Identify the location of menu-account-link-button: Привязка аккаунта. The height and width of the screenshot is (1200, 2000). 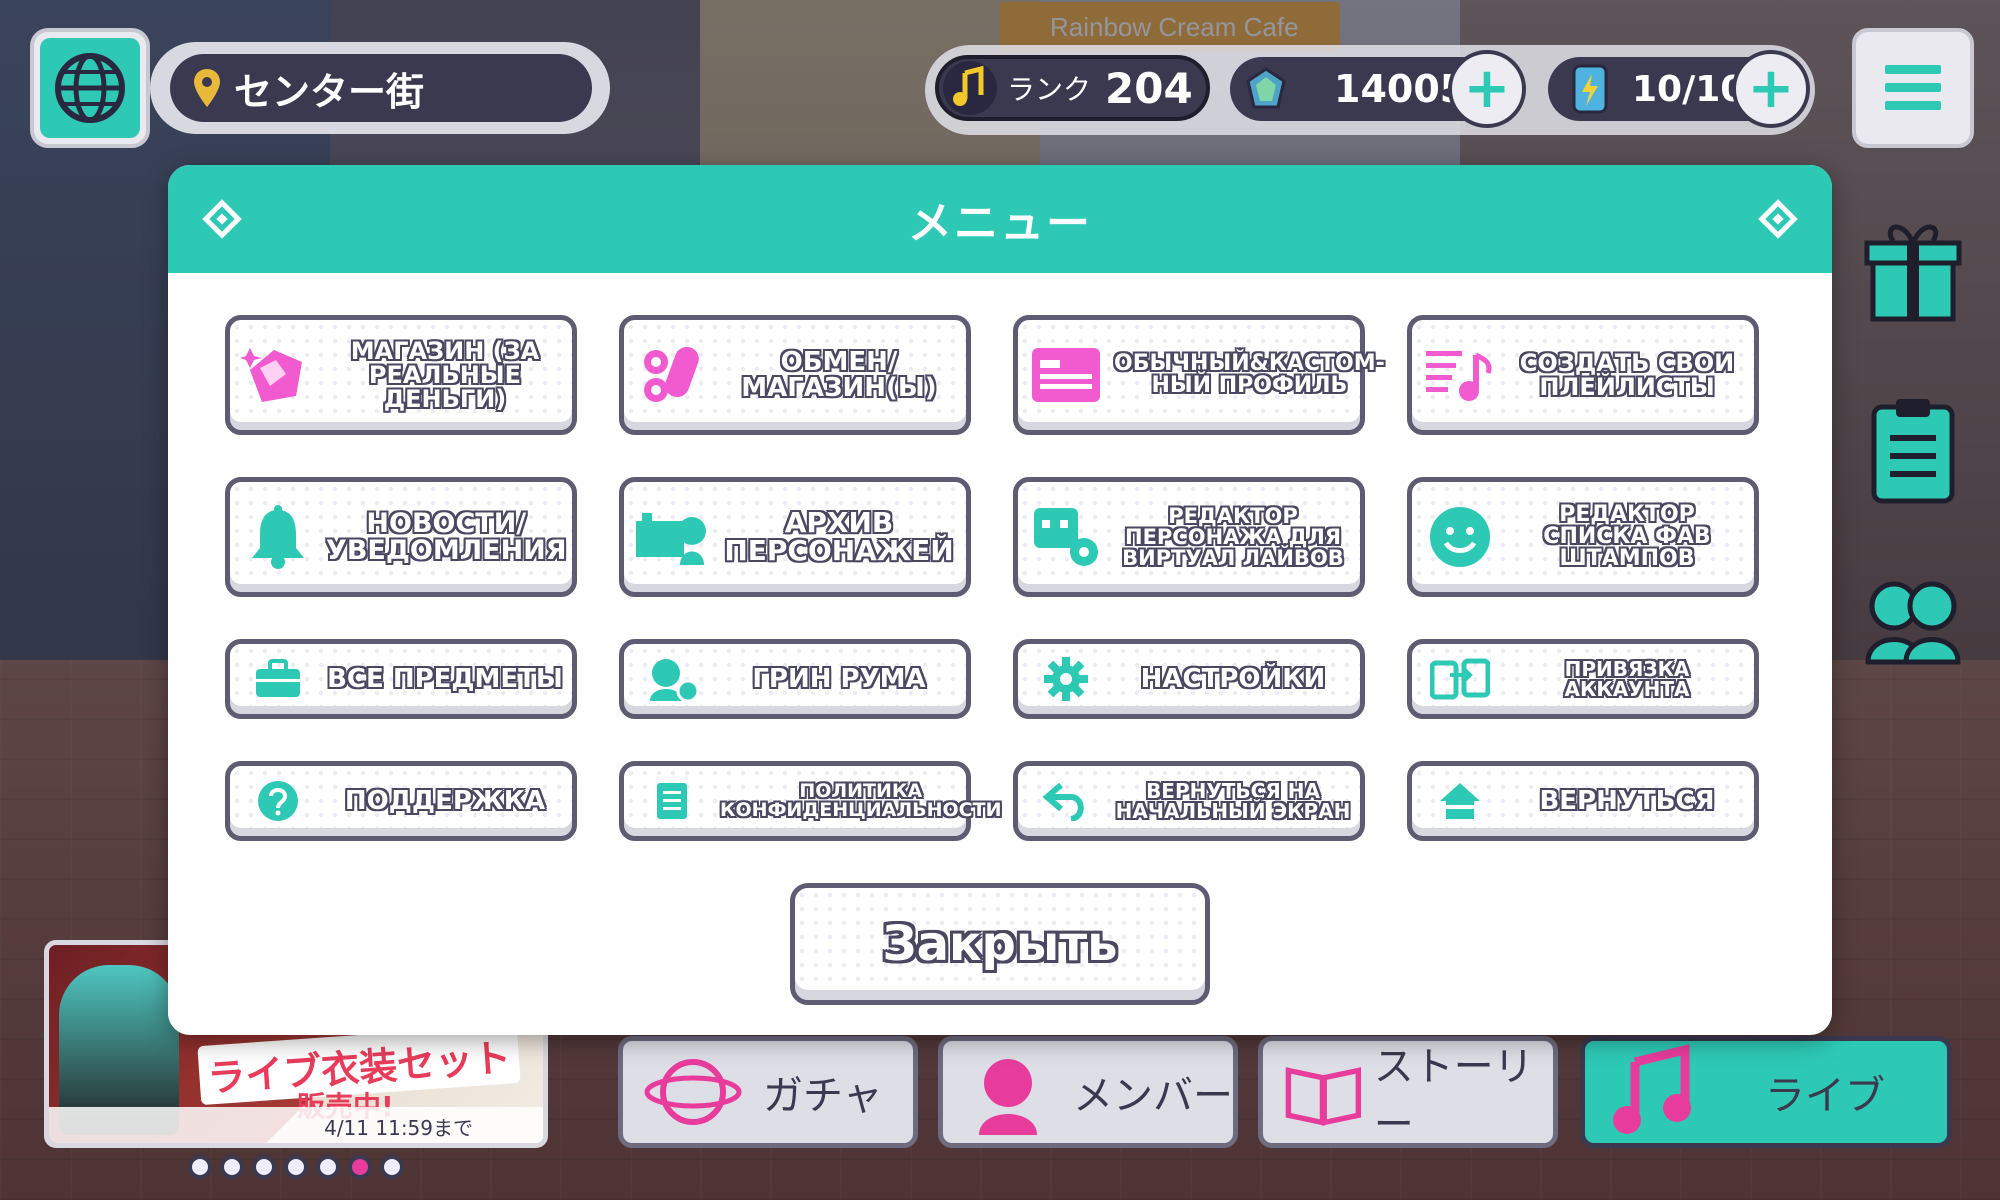
(1583, 679).